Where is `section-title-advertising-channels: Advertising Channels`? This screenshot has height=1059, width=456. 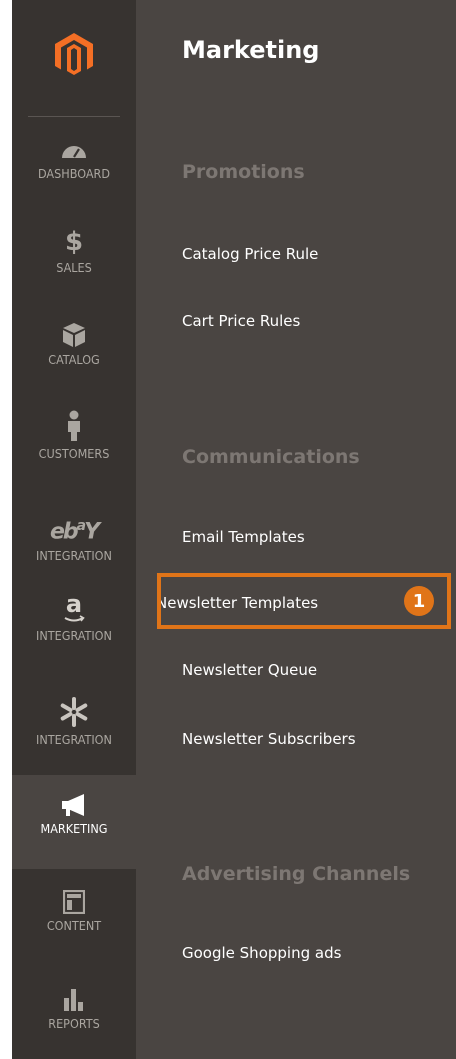 section-title-advertising-channels: Advertising Channels is located at coordinates (296, 874).